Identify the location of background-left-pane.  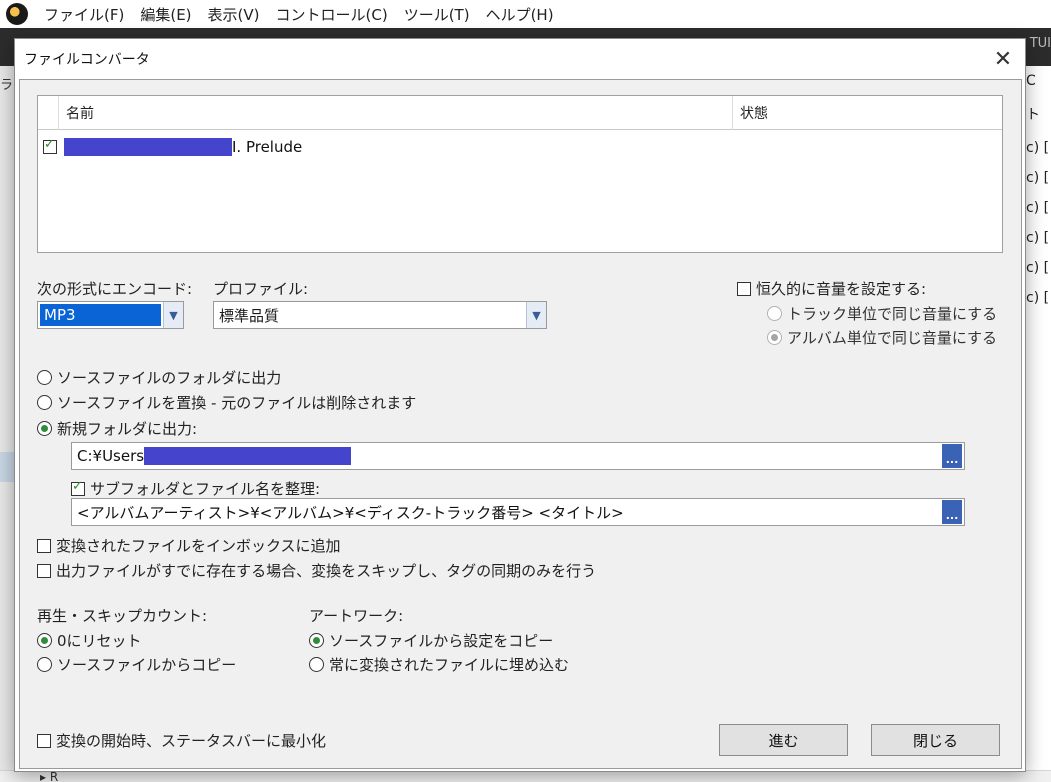
(7, 424).